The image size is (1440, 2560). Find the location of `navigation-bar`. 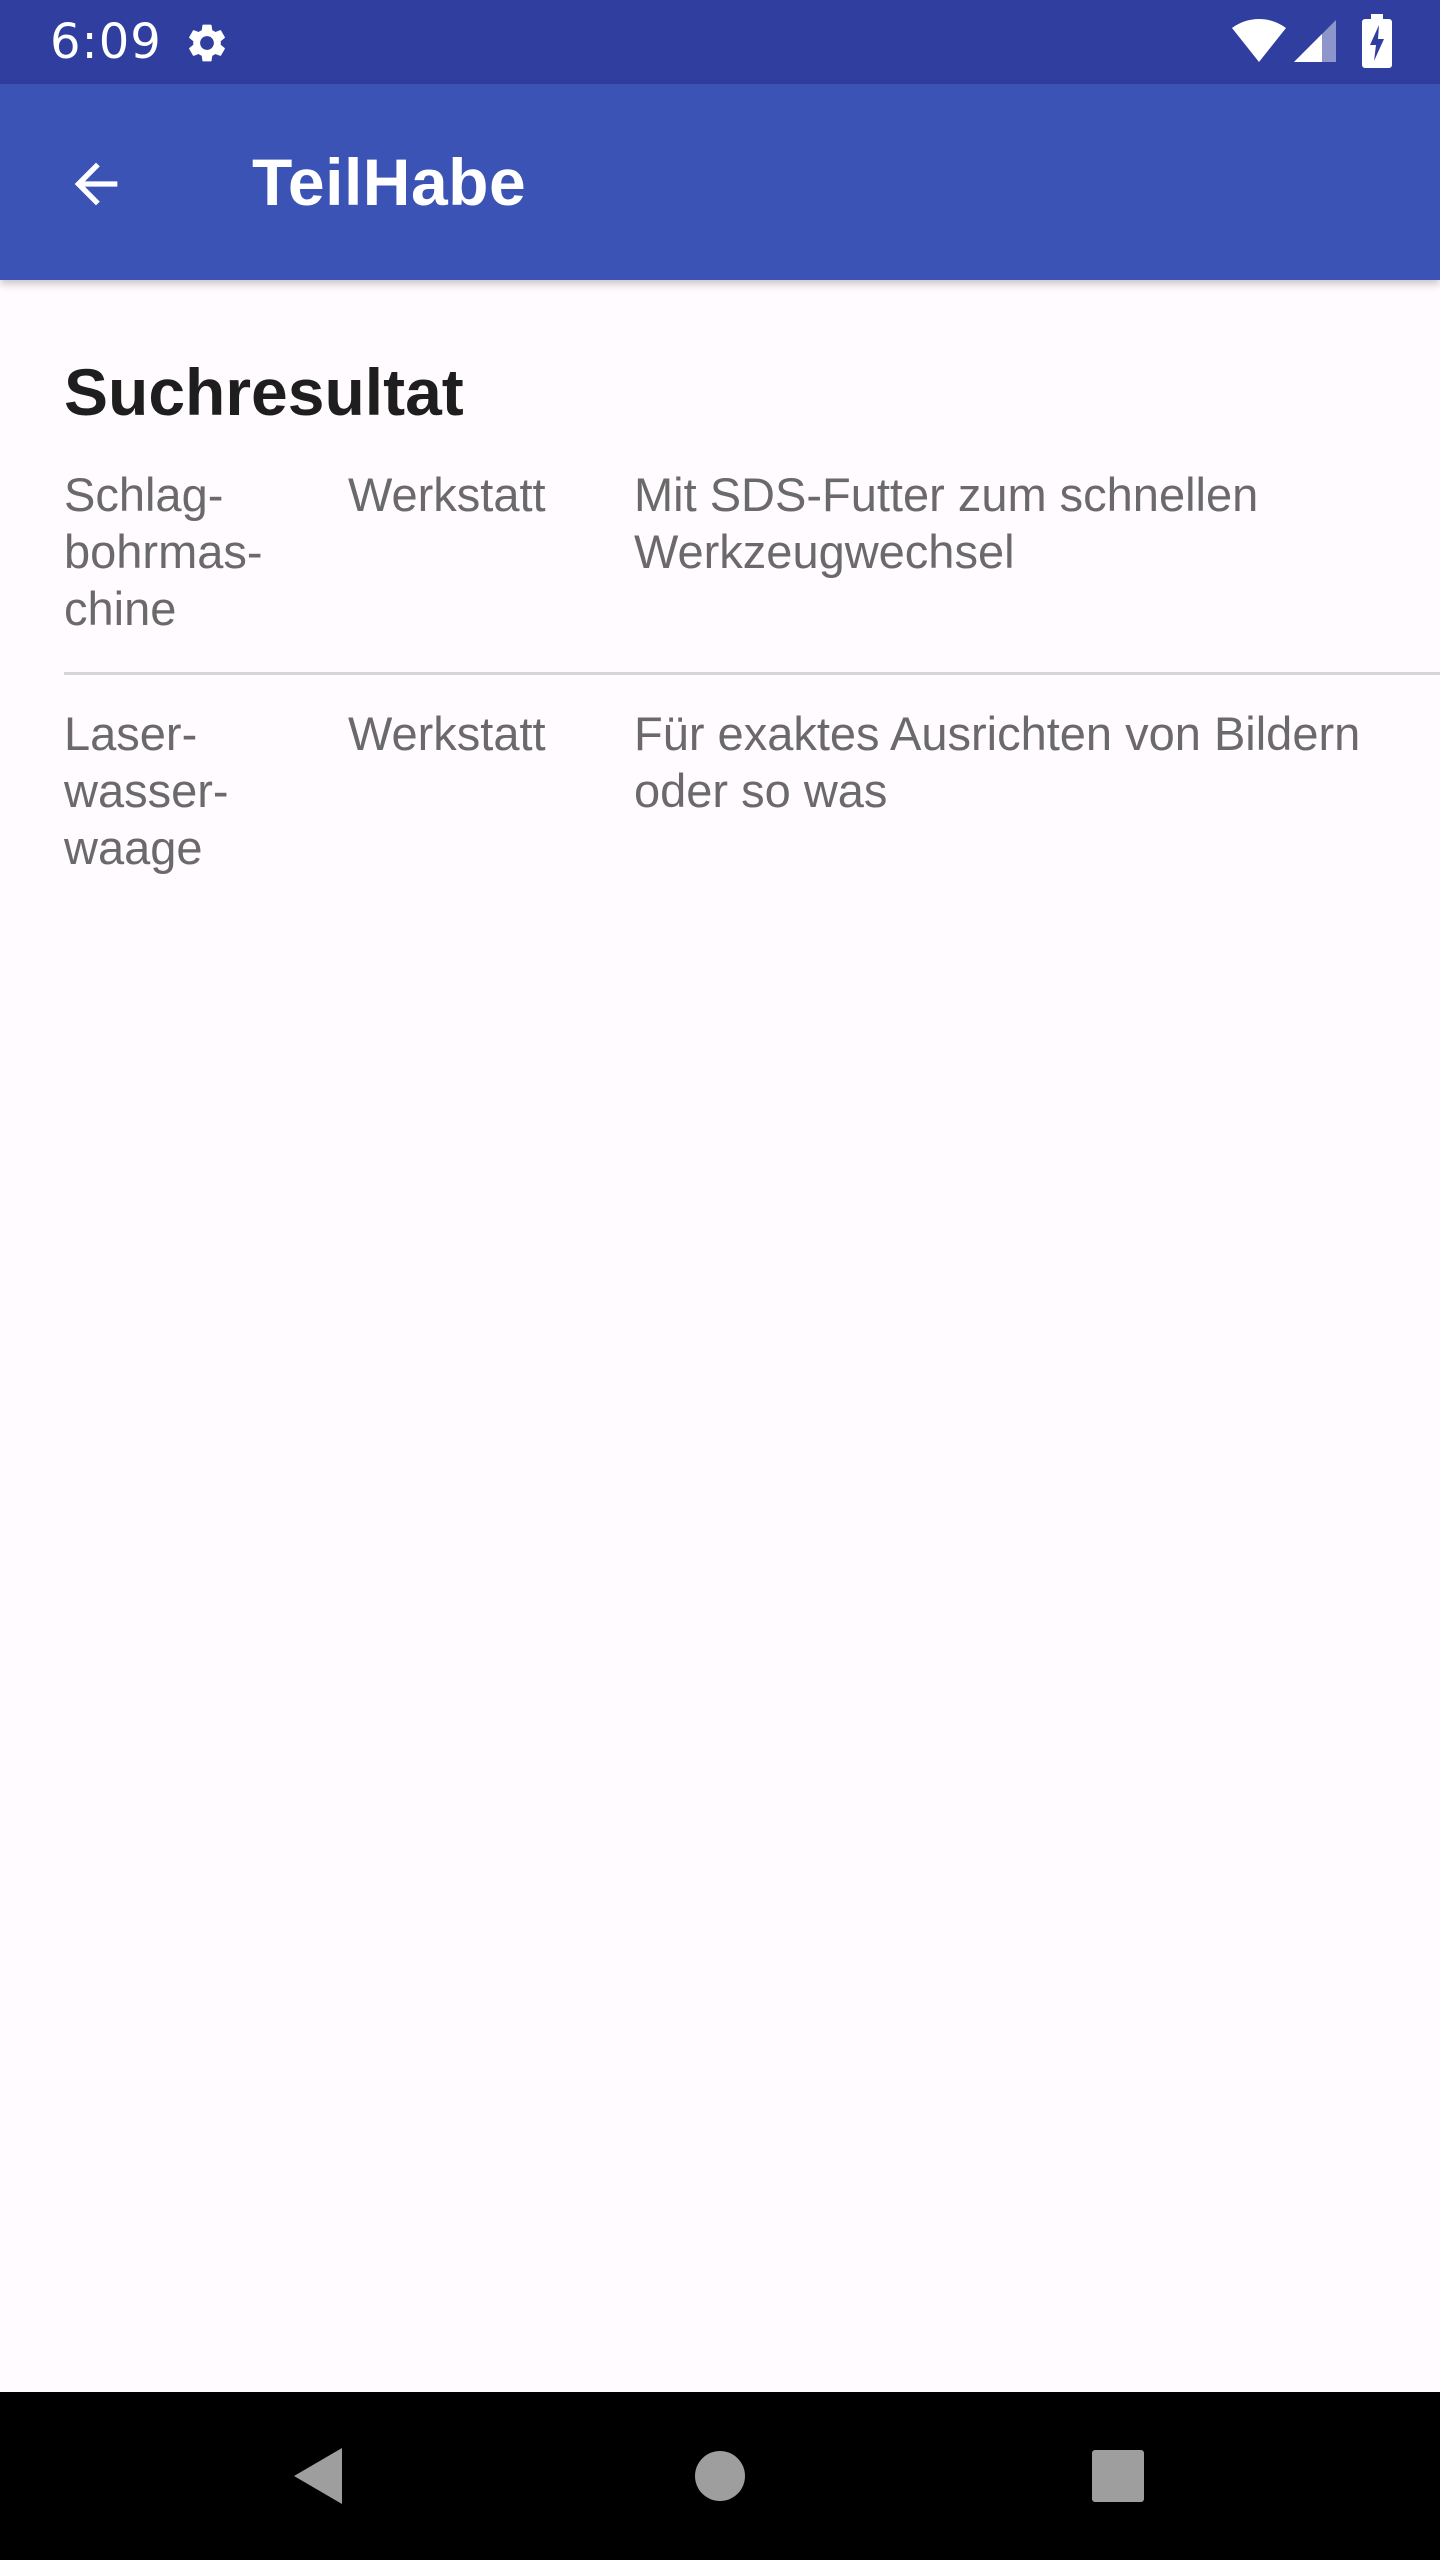

navigation-bar is located at coordinates (720, 2476).